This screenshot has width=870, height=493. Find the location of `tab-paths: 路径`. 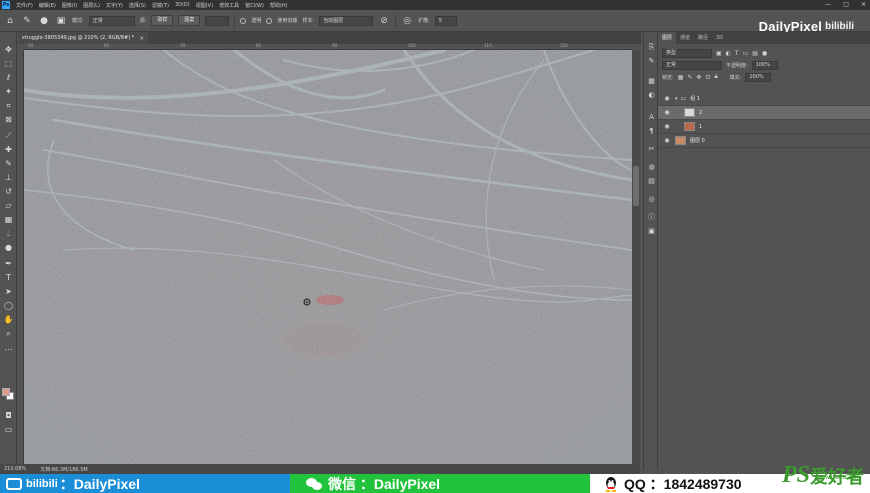

tab-paths: 路径 is located at coordinates (703, 38).